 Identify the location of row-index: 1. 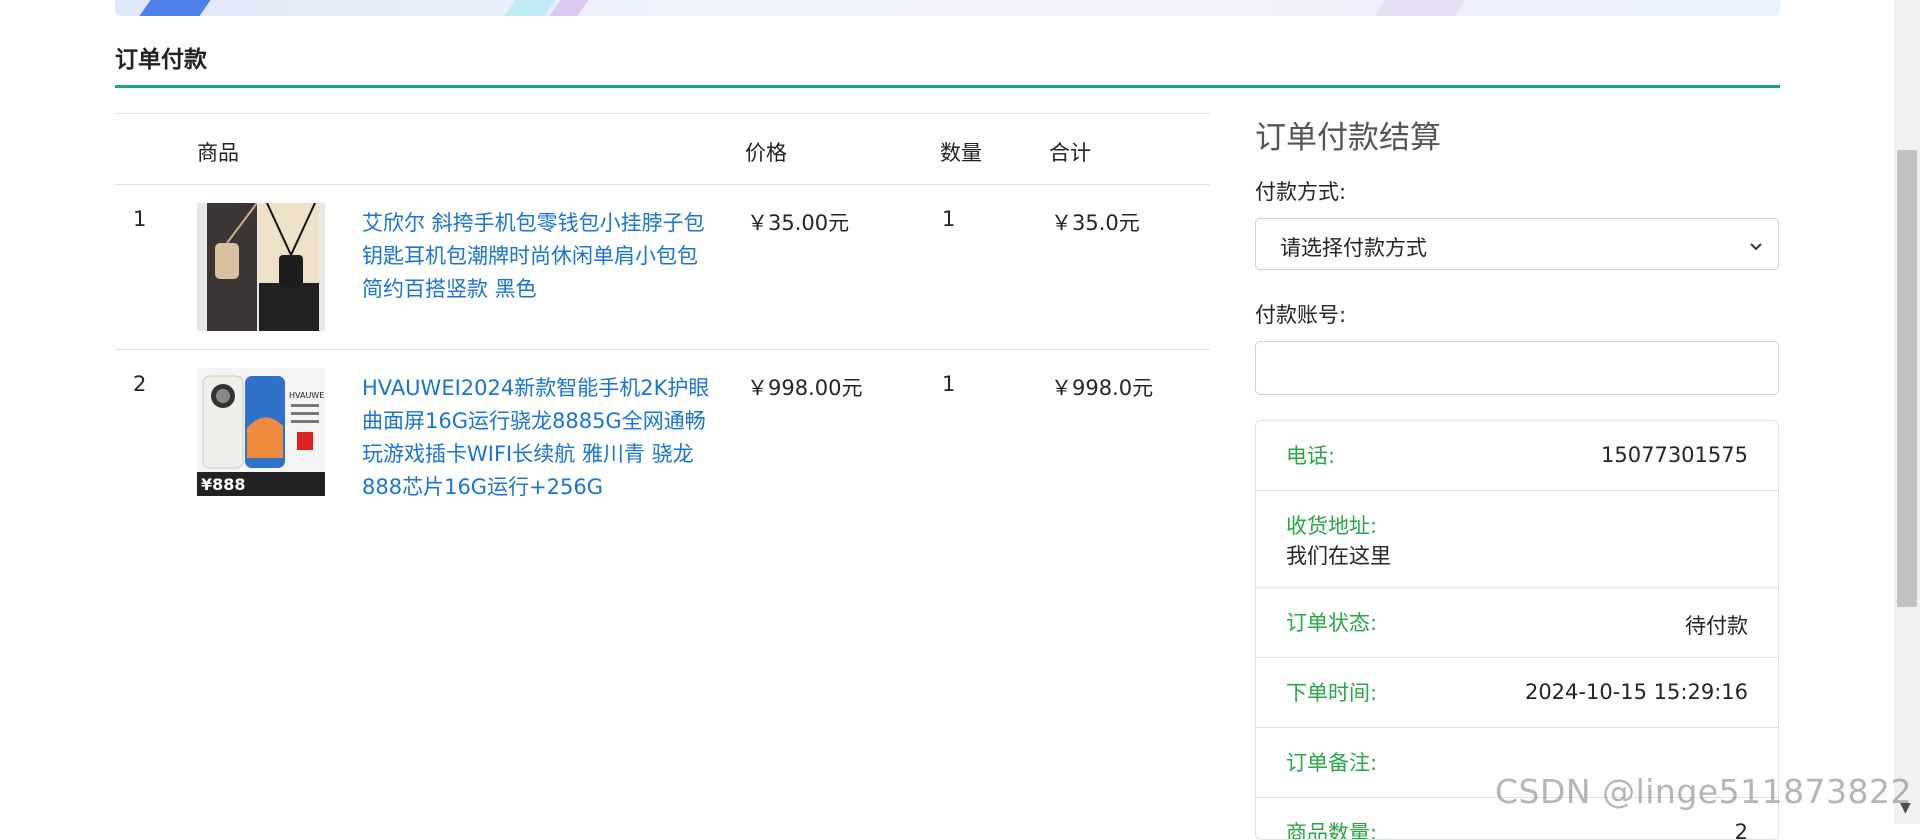
(140, 219).